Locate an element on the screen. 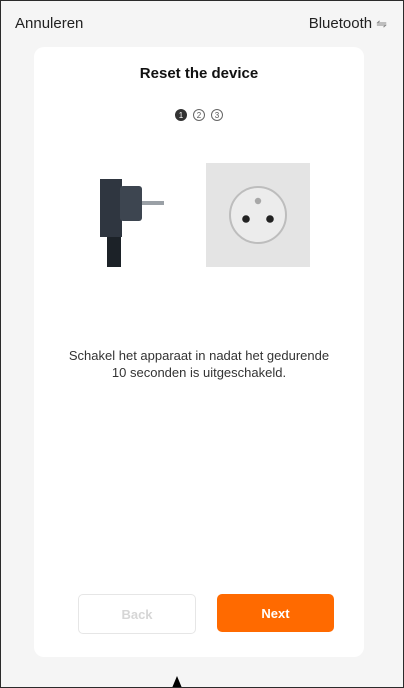  plug-socket-illustration is located at coordinates (205, 215).